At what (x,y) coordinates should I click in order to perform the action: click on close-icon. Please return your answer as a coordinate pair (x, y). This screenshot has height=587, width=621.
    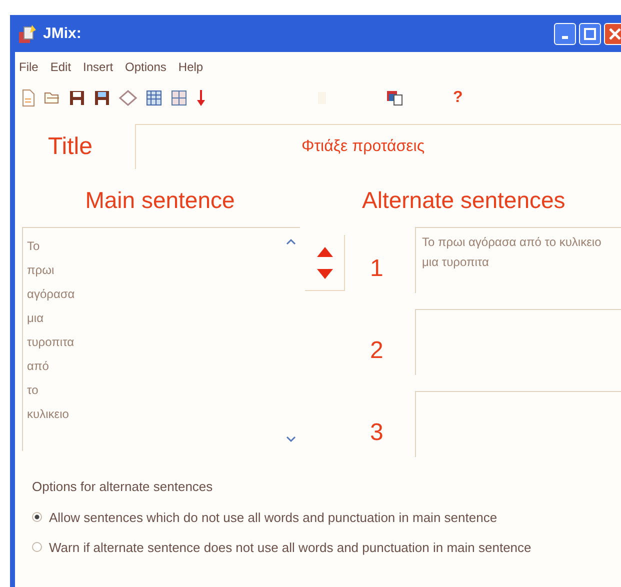
    Looking at the image, I should click on (615, 34).